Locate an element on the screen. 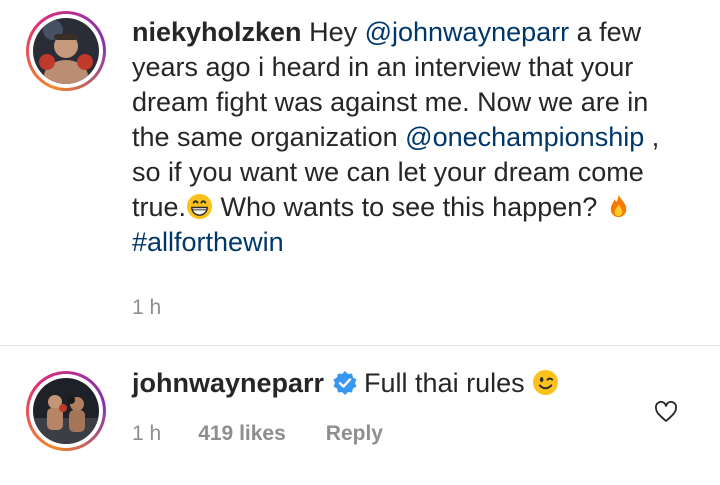 This screenshot has height=485, width=720. fire-icon is located at coordinates (618, 206).